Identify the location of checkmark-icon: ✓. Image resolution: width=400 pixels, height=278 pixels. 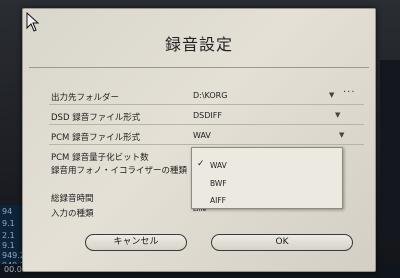
(201, 164).